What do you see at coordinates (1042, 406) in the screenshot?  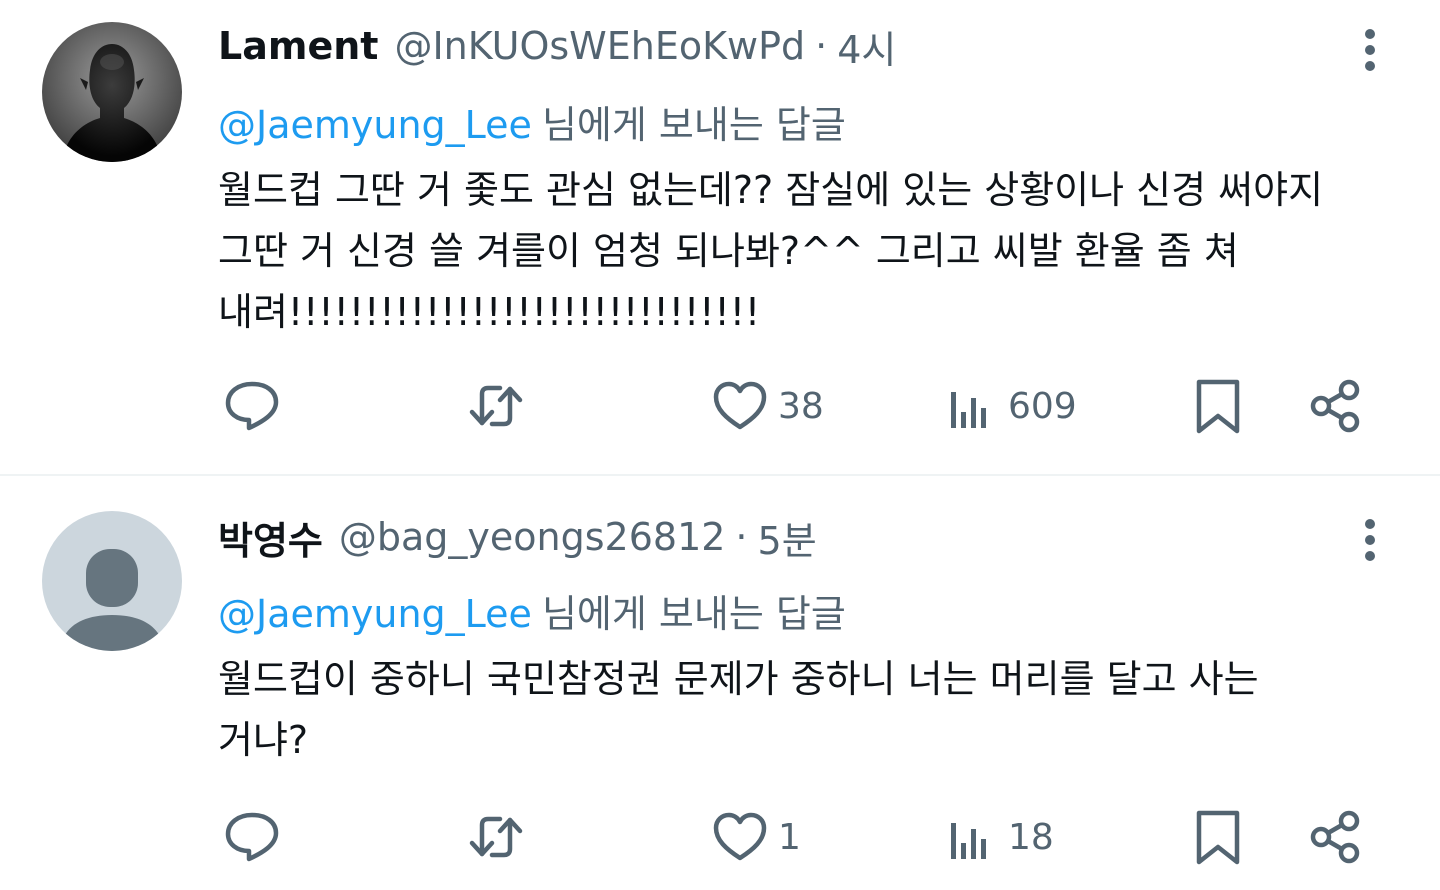 I see `views-count: 609` at bounding box center [1042, 406].